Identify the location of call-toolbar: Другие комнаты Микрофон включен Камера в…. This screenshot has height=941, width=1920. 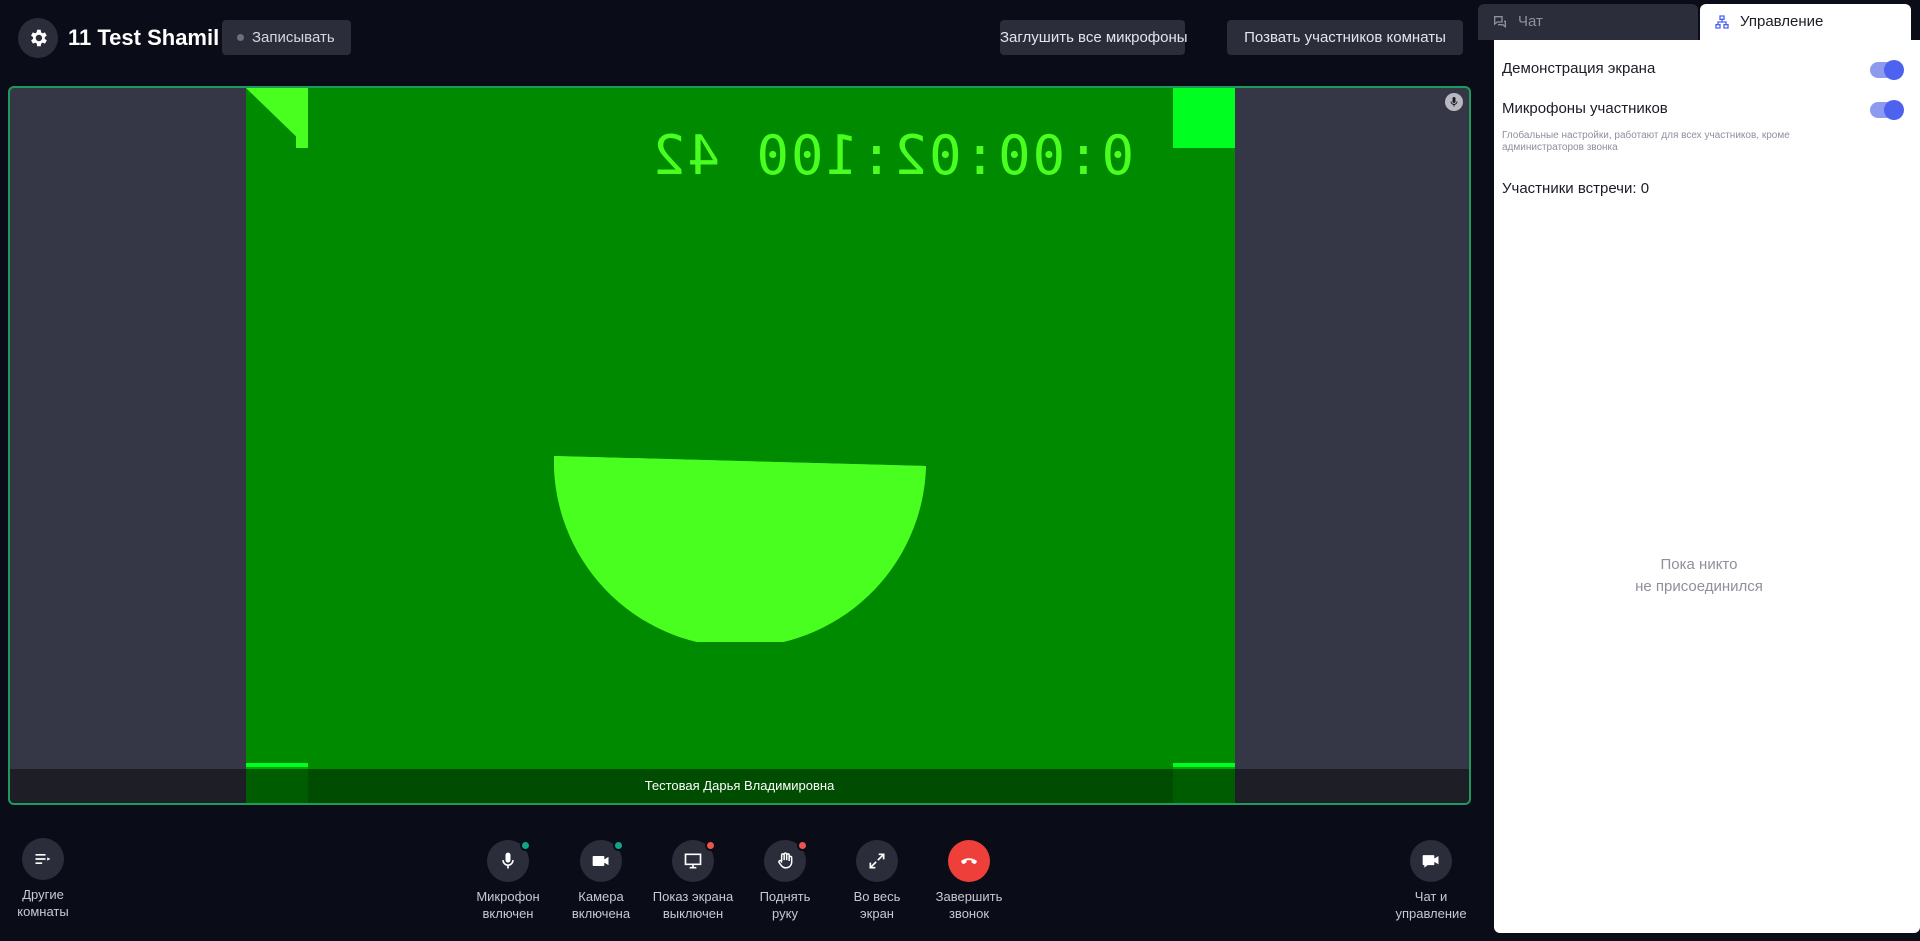
(739, 880).